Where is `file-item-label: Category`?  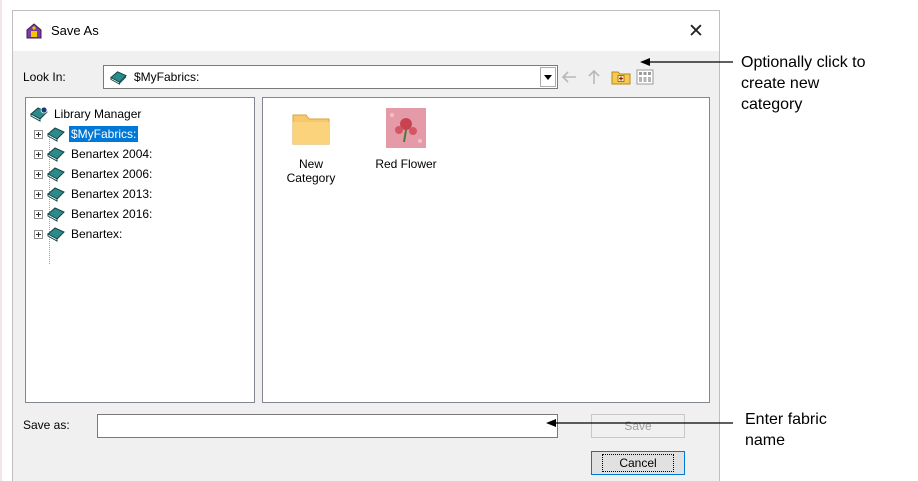
file-item-label: Category is located at coordinates (311, 178).